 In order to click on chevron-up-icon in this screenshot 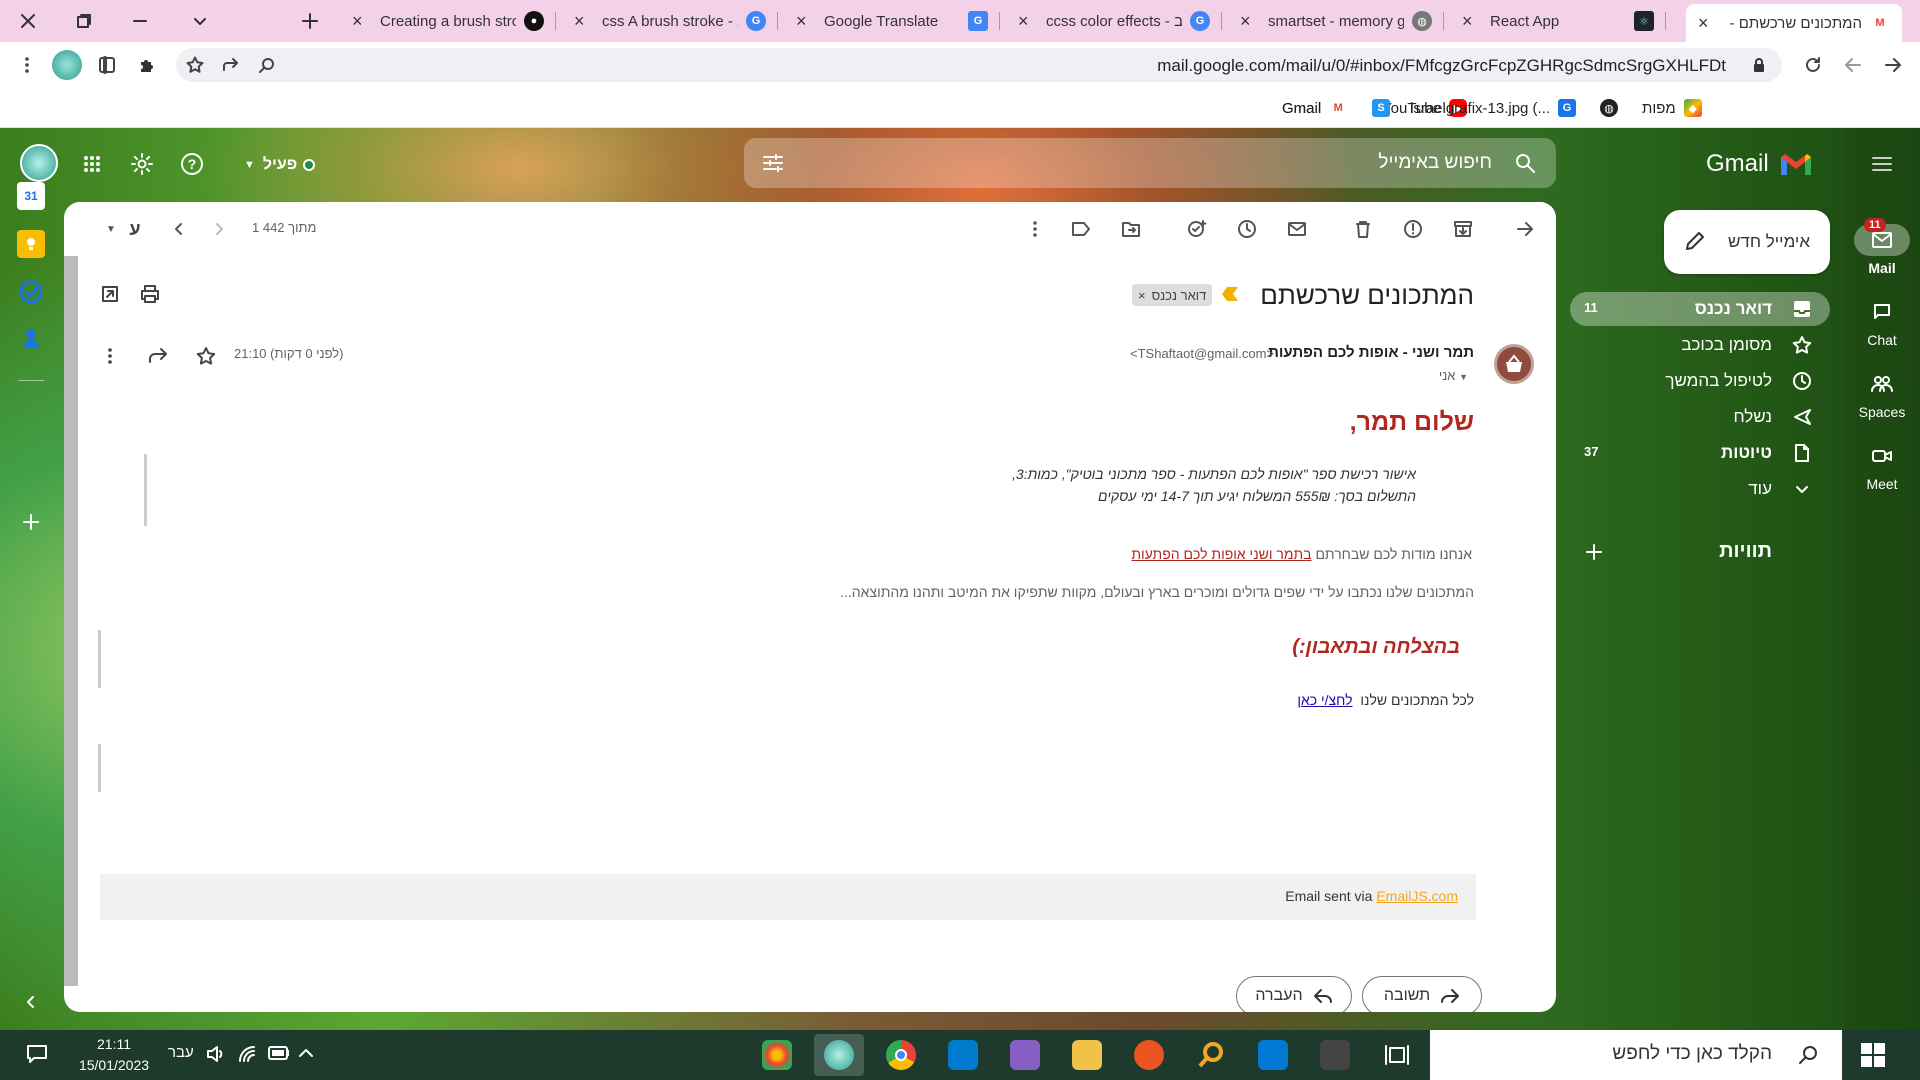, I will do `click(306, 1053)`.